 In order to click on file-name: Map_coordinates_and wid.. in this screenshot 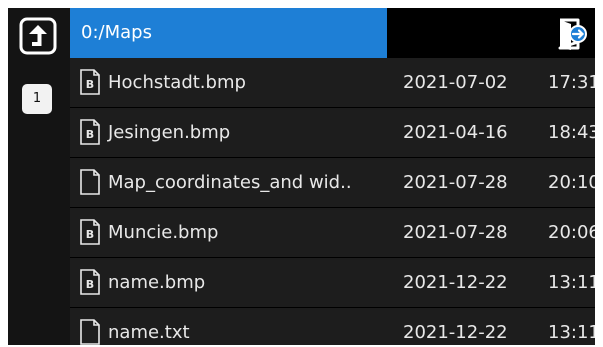, I will do `click(230, 182)`.